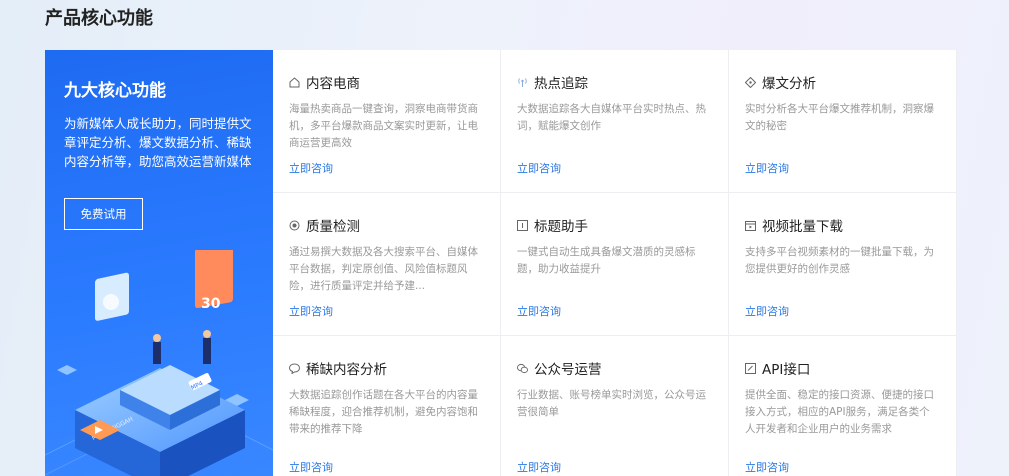 This screenshot has width=1009, height=476. What do you see at coordinates (522, 225) in the screenshot?
I see `title-icon` at bounding box center [522, 225].